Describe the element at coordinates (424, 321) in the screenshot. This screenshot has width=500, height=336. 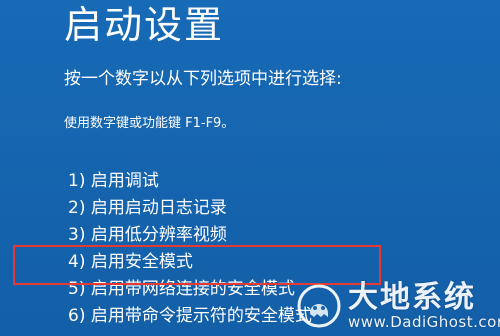
I see `watermark-domain: www.DadiGhost.com` at that location.